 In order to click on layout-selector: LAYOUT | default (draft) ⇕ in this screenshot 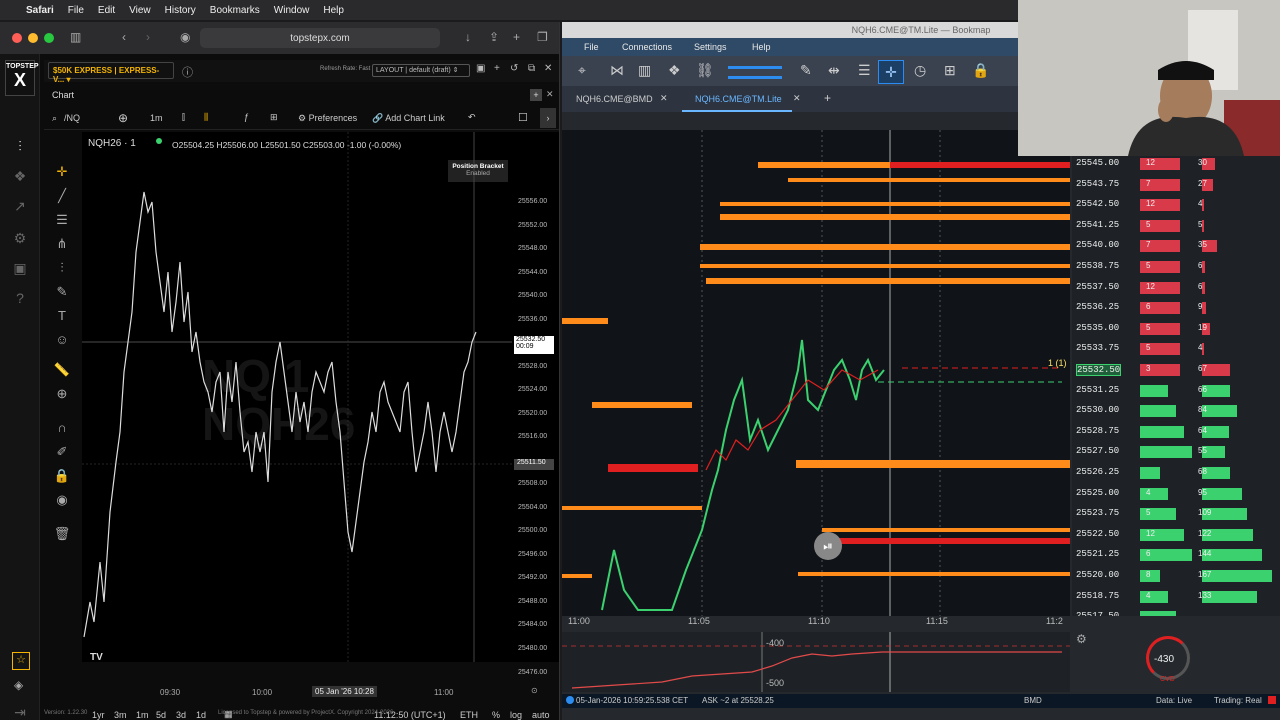, I will do `click(421, 70)`.